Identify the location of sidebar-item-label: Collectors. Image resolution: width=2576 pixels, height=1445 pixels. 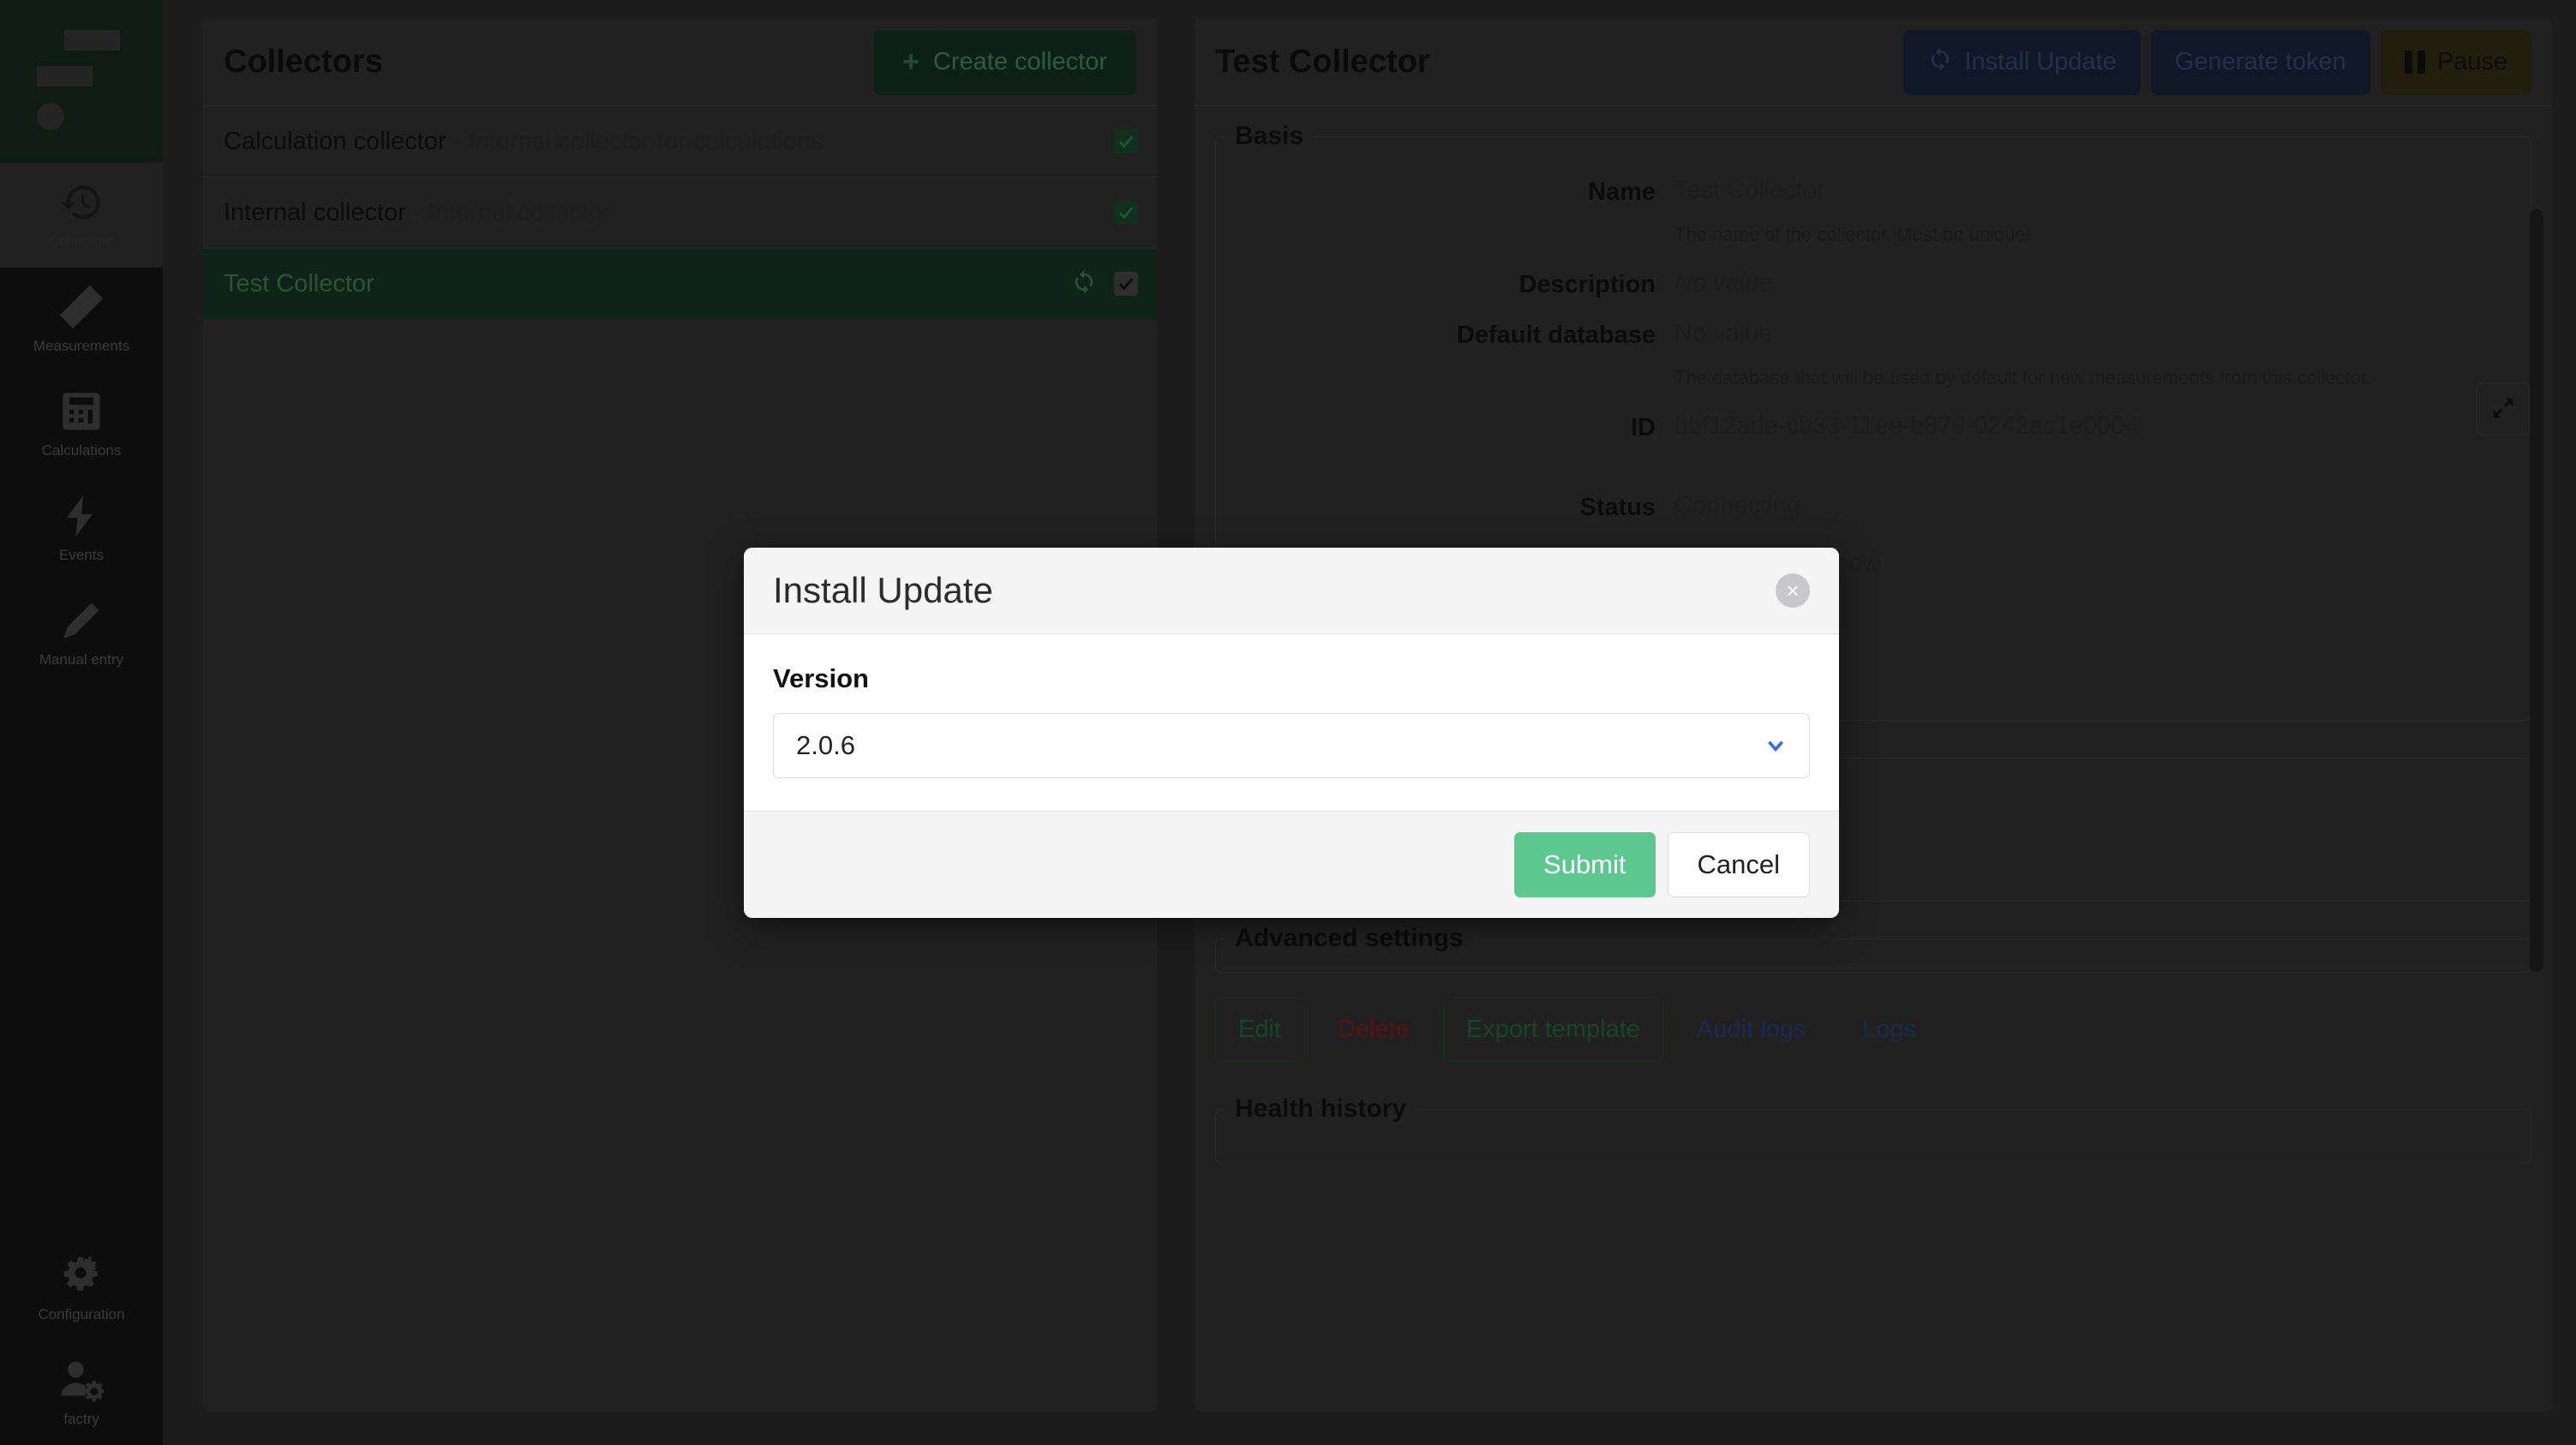
(81, 241).